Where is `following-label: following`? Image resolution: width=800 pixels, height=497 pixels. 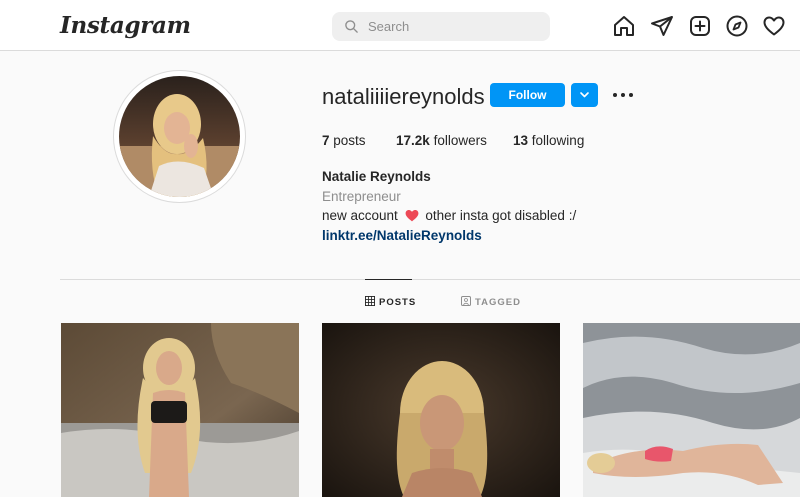
following-label: following is located at coordinates (558, 140).